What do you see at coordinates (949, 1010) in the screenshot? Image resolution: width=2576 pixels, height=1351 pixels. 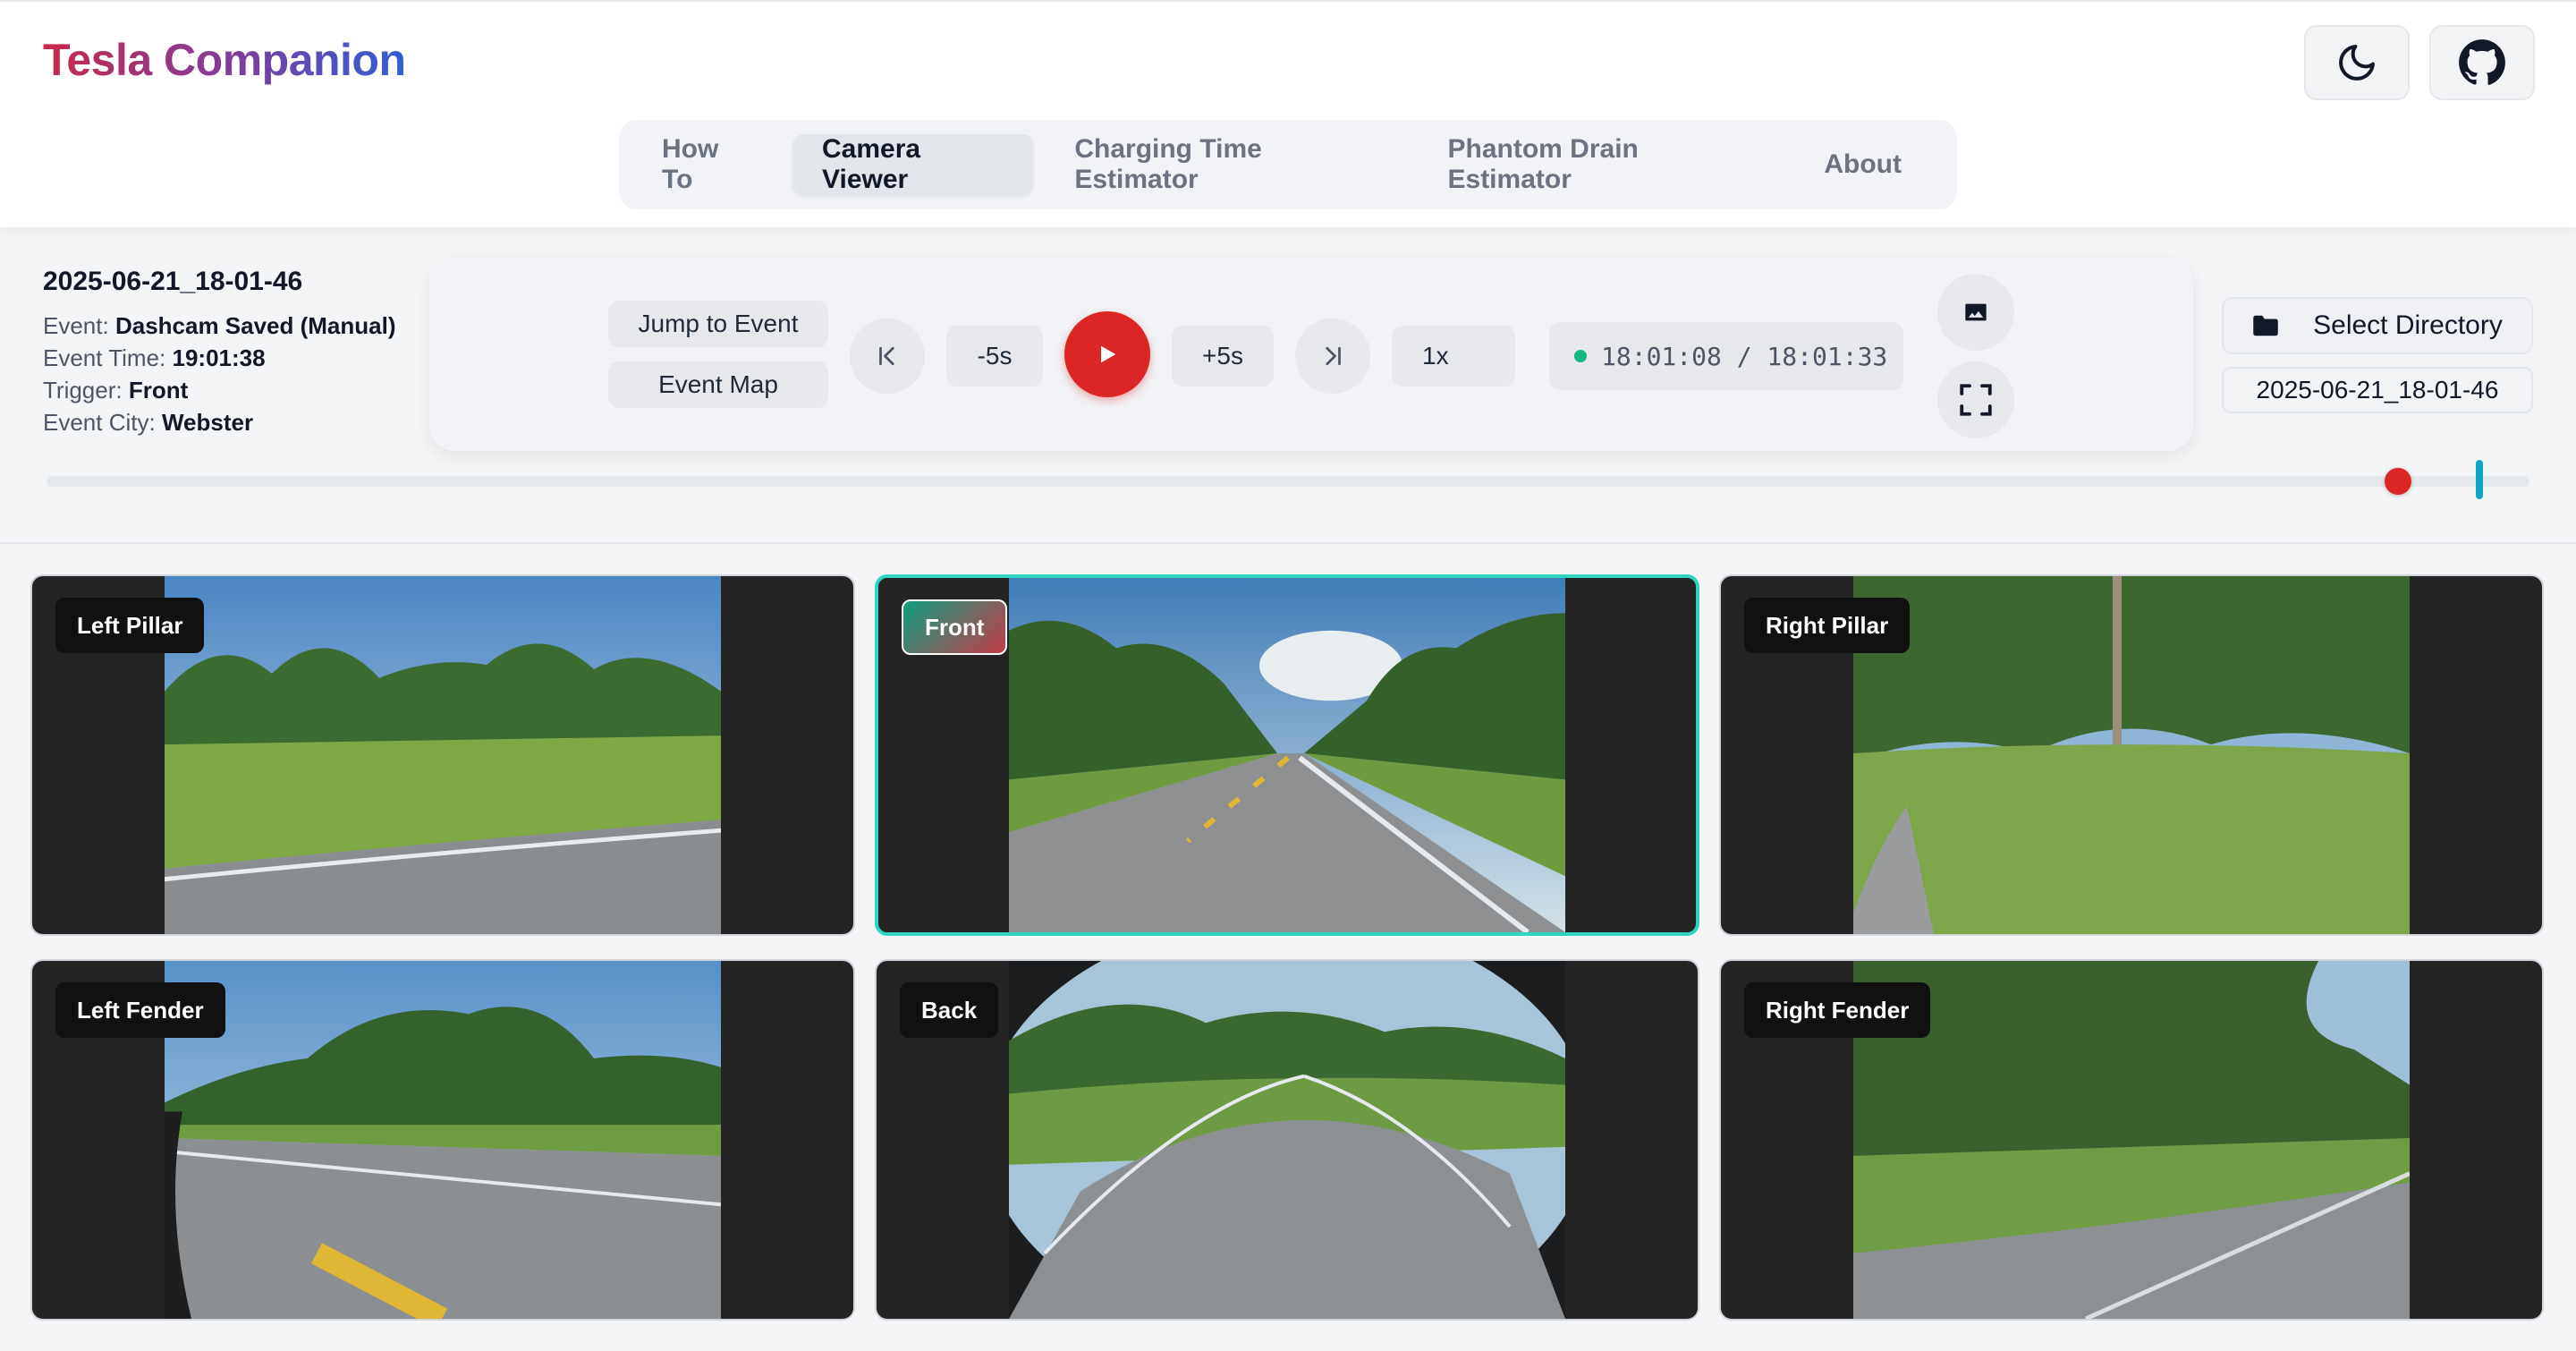 I see `camera-label: Back` at bounding box center [949, 1010].